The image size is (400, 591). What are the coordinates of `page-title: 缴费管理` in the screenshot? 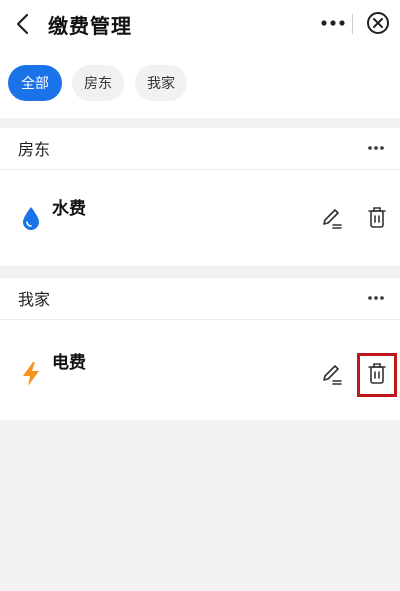 It's located at (90, 26).